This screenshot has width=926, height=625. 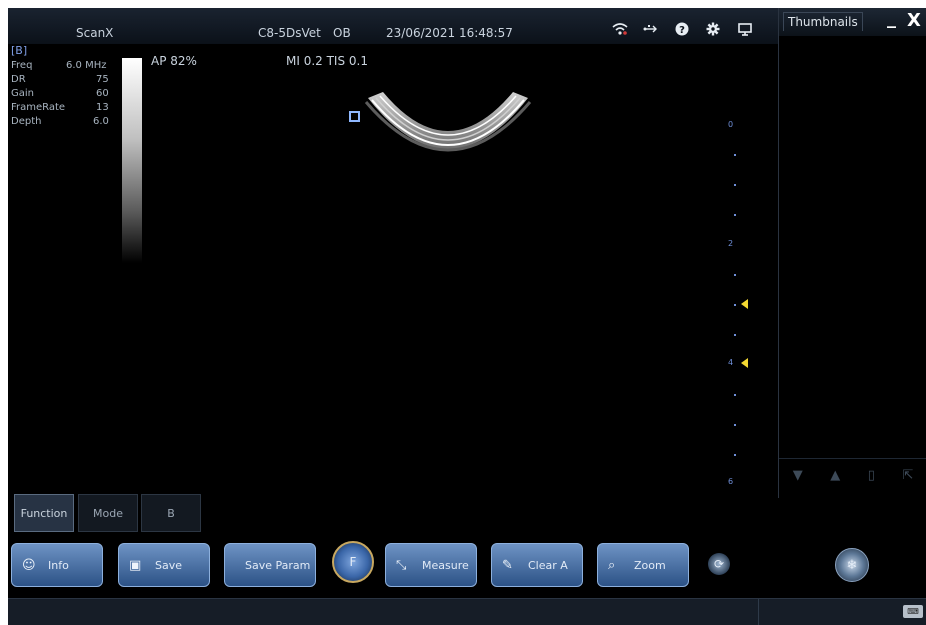 What do you see at coordinates (22, 93) in the screenshot?
I see `param-label: Gain` at bounding box center [22, 93].